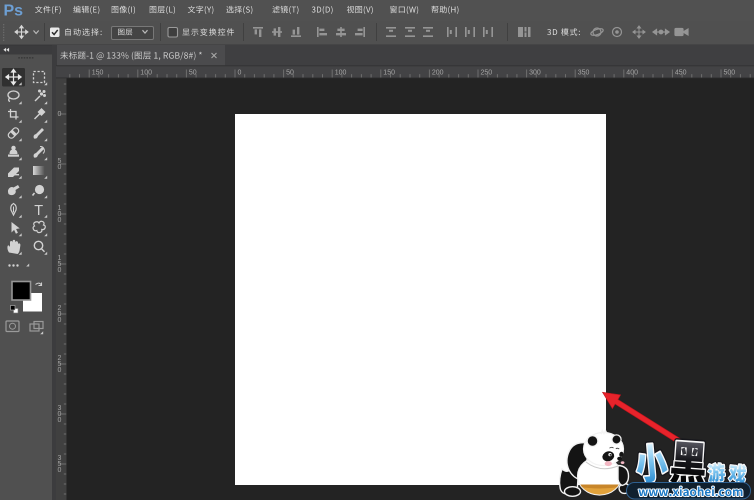  I want to click on svg-text: T, so click(38, 211).